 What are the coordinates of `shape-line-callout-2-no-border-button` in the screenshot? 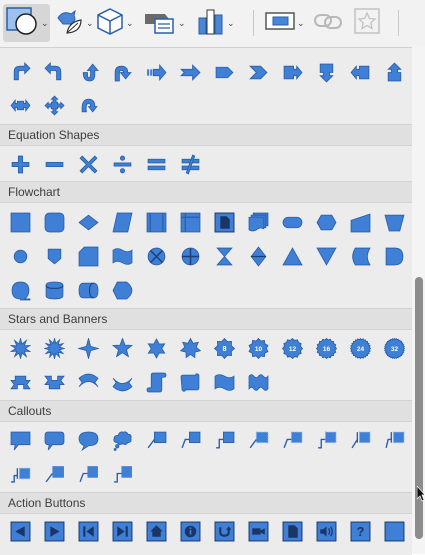 It's located at (88, 473).